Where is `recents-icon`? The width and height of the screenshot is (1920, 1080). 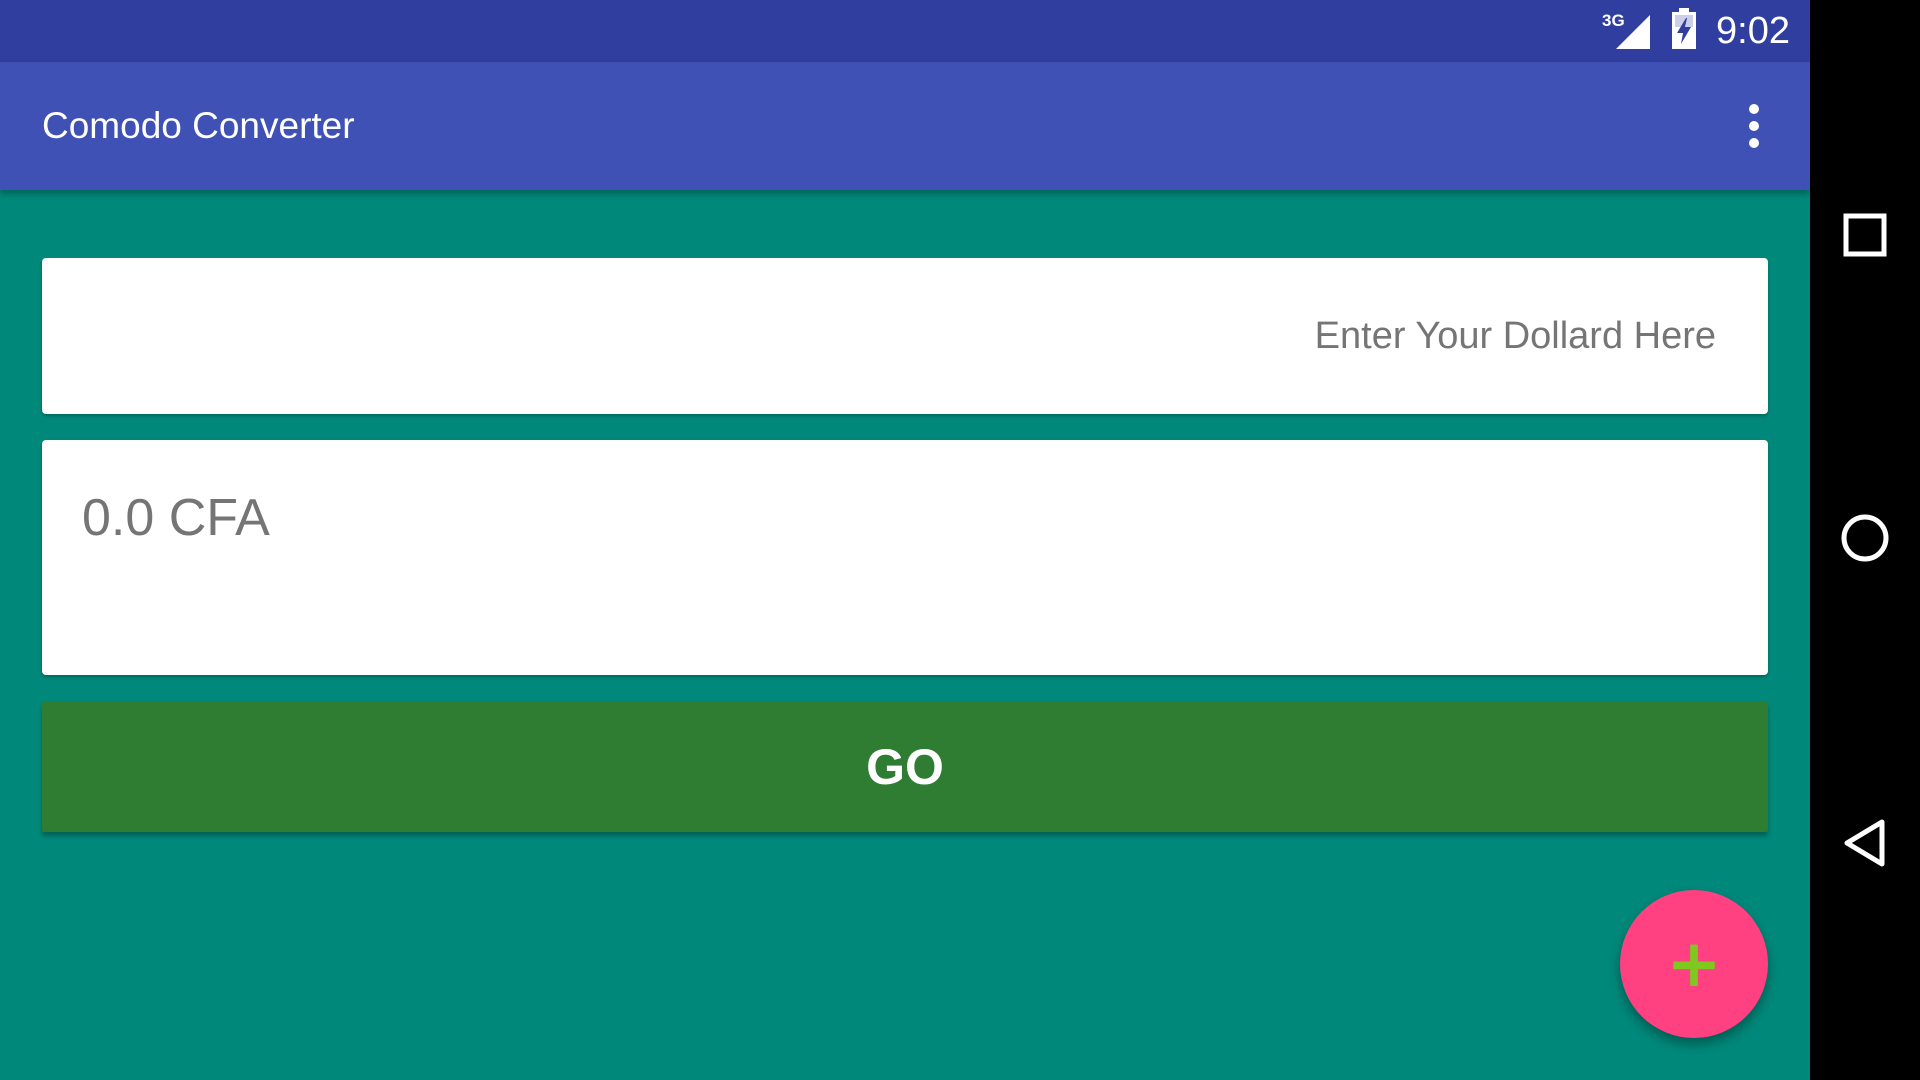 recents-icon is located at coordinates (1865, 235).